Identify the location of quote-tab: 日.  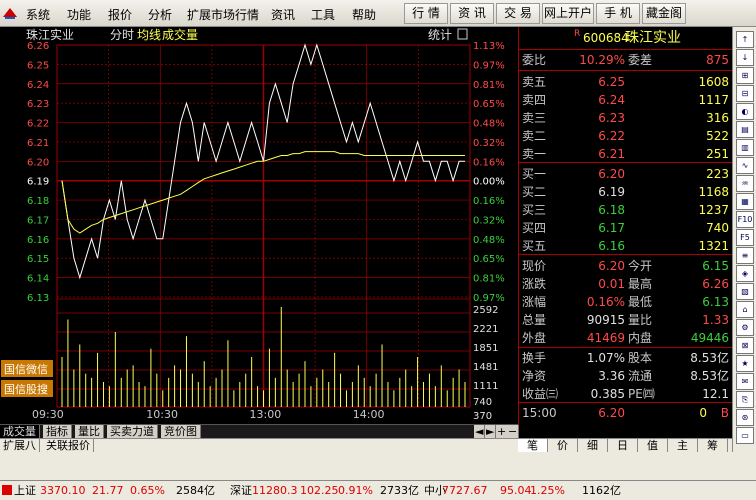
(623, 446).